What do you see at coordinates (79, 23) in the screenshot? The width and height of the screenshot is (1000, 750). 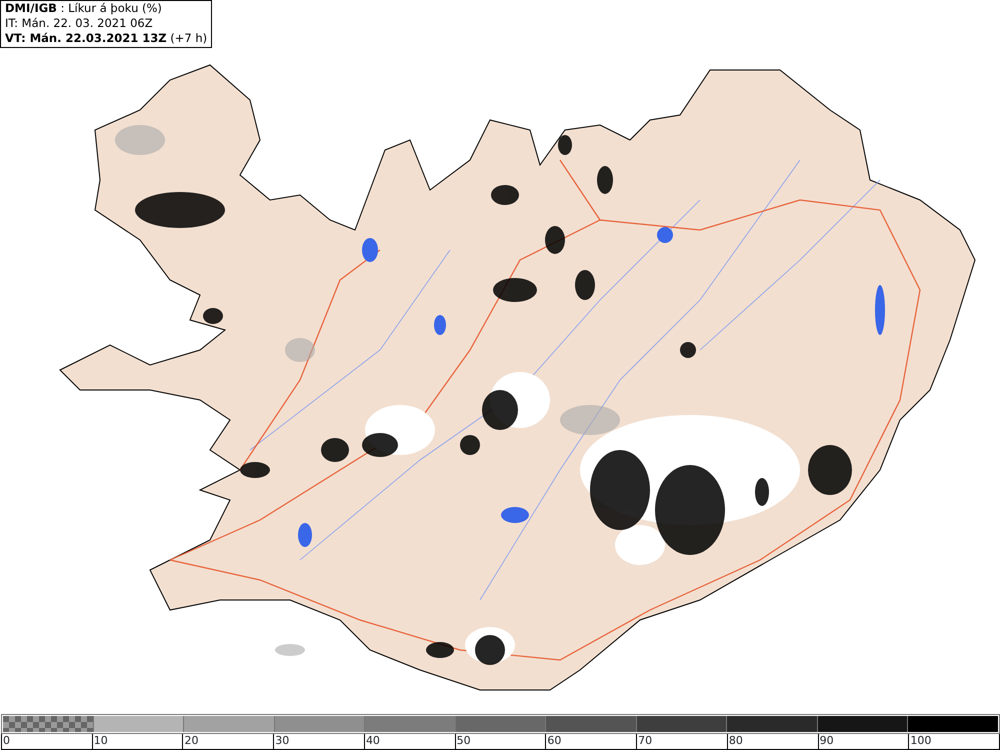 I see `title-line: IT: Mán. 22. 03. 2021 06Z` at bounding box center [79, 23].